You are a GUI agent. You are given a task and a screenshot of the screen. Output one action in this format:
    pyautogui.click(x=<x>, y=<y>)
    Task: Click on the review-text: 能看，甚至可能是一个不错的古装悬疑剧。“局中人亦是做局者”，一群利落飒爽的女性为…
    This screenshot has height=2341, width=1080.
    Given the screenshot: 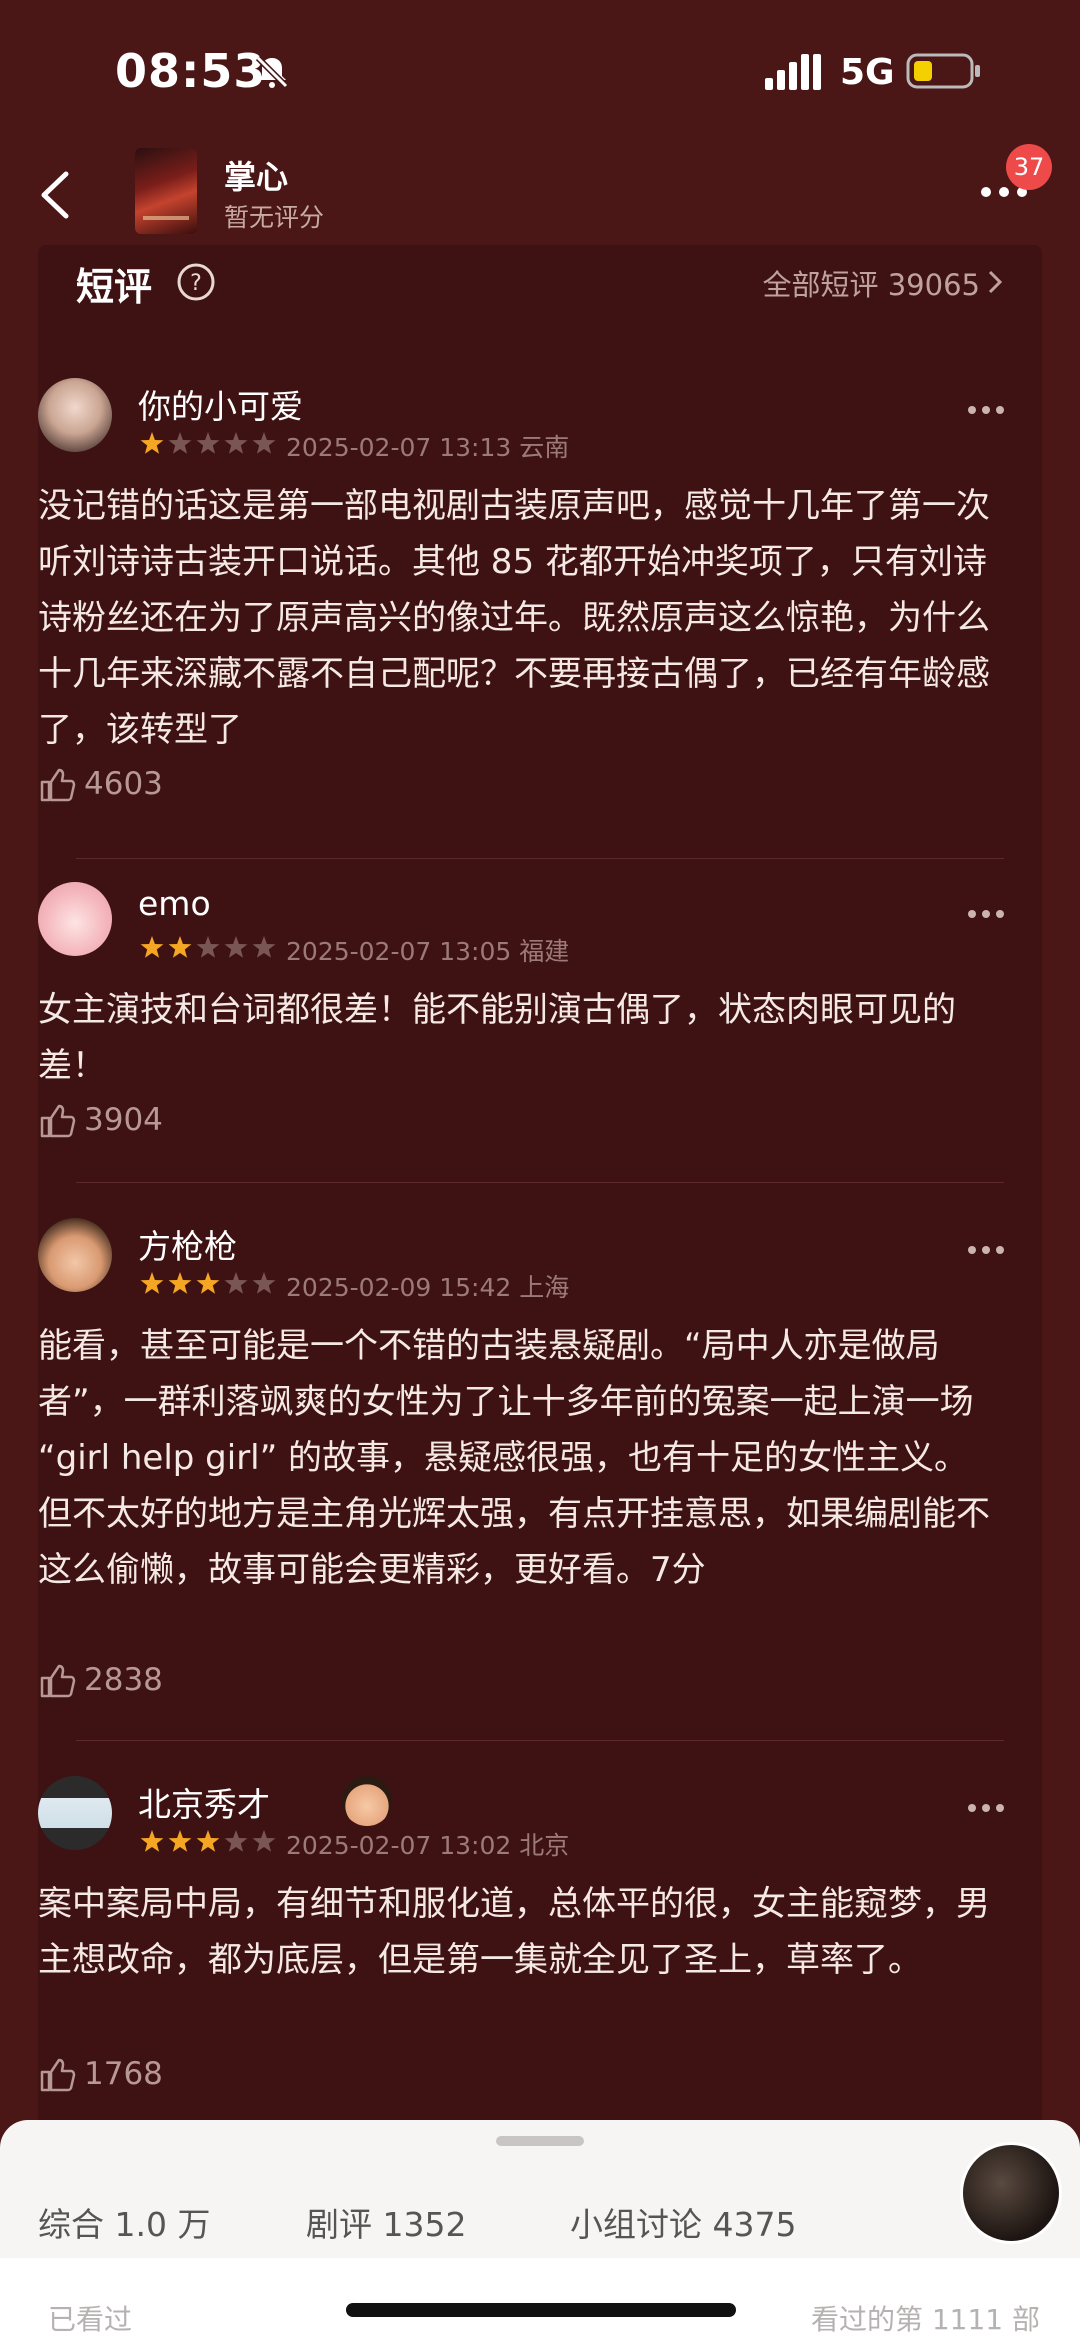 What is the action you would take?
    pyautogui.click(x=514, y=1458)
    